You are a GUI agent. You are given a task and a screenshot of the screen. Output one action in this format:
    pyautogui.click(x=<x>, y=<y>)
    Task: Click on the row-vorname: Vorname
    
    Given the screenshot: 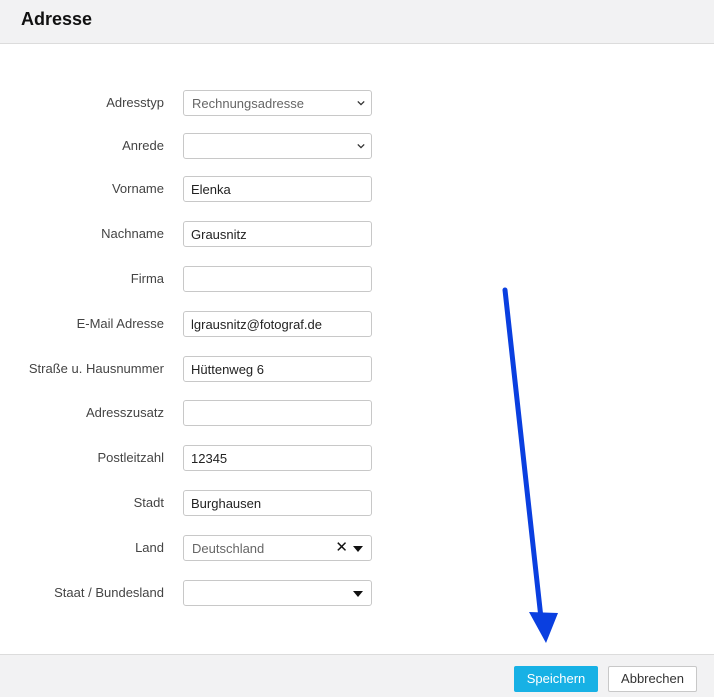 What is the action you would take?
    pyautogui.click(x=200, y=189)
    